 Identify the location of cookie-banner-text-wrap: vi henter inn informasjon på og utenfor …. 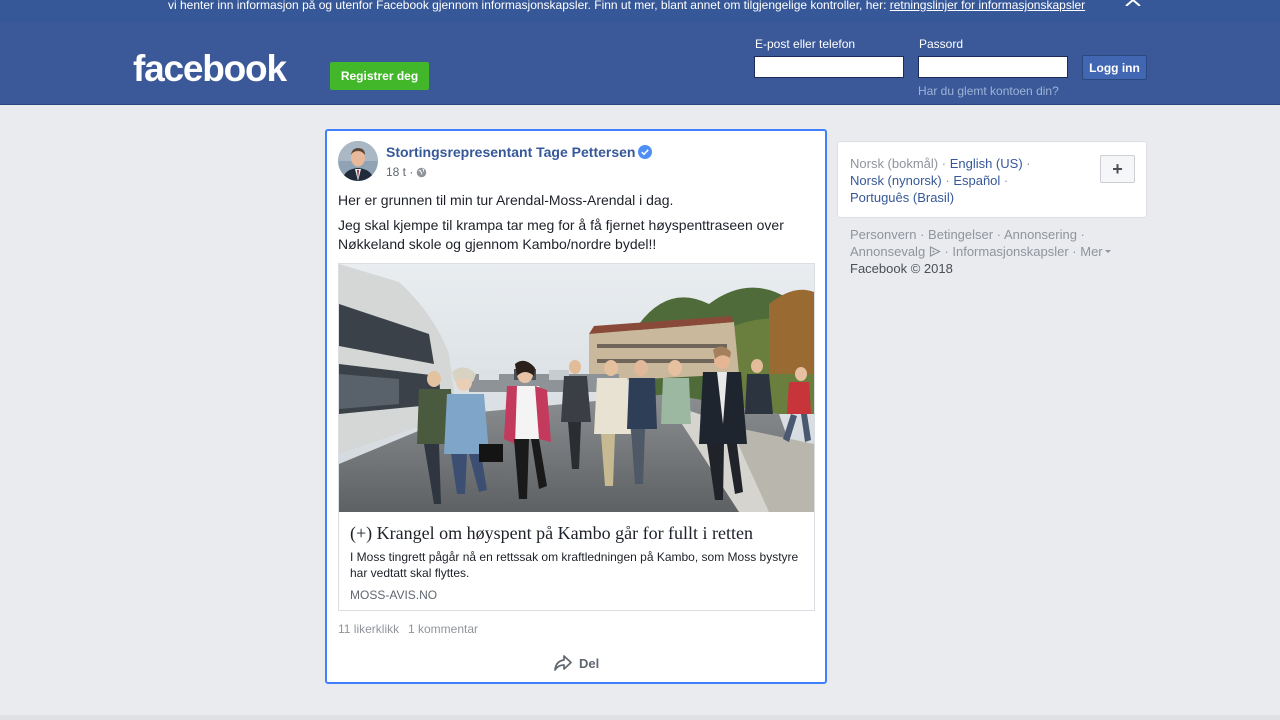
(626, 6).